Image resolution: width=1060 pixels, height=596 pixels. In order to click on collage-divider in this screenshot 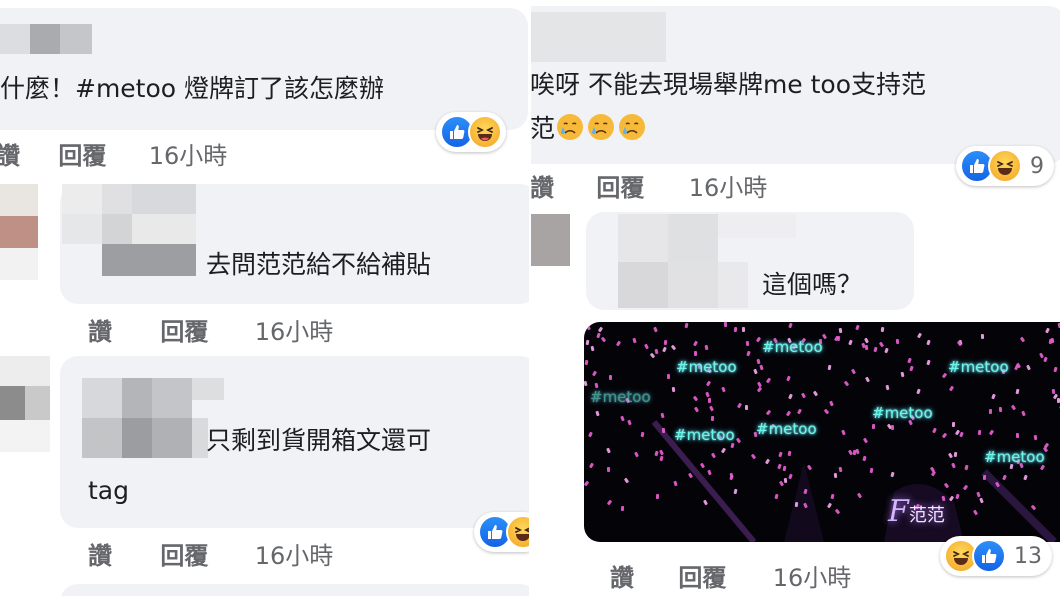, I will do `click(530, 298)`.